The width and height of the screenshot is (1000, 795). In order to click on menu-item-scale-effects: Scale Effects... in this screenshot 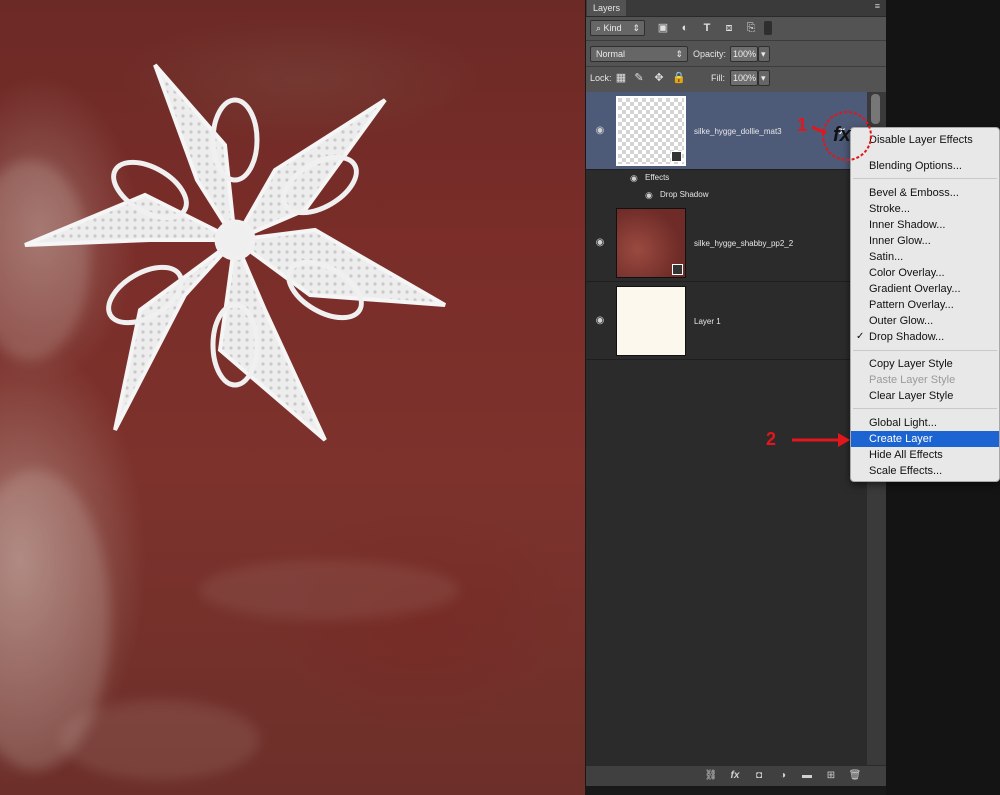, I will do `click(925, 471)`.